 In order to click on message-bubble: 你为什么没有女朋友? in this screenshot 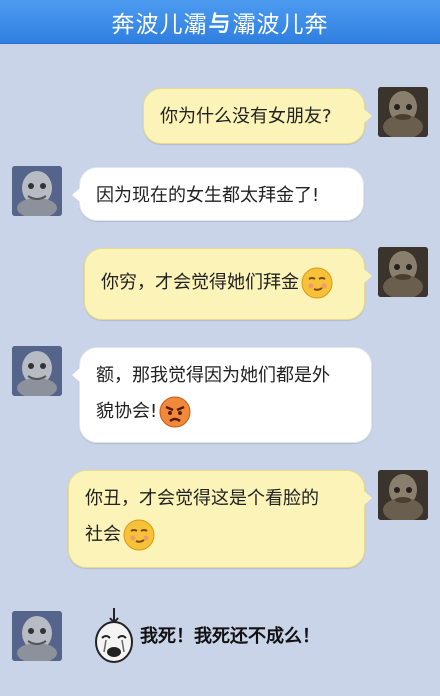, I will do `click(257, 116)`.